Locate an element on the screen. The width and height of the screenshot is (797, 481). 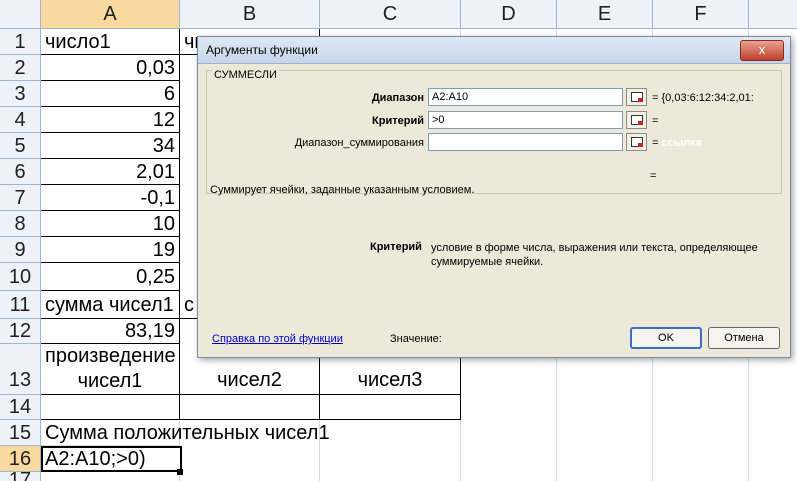
arg-label-range: Диапазон is located at coordinates (397, 98).